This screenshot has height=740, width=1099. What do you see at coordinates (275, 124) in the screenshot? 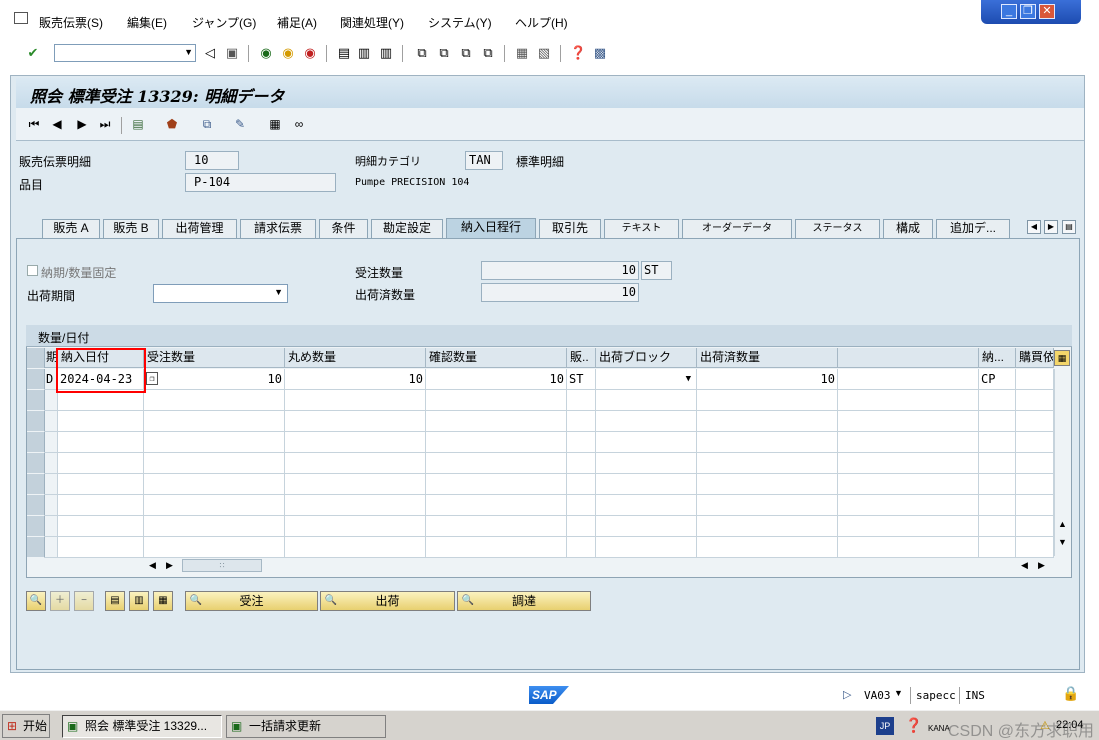
I see `calculator-icon: ▦` at bounding box center [275, 124].